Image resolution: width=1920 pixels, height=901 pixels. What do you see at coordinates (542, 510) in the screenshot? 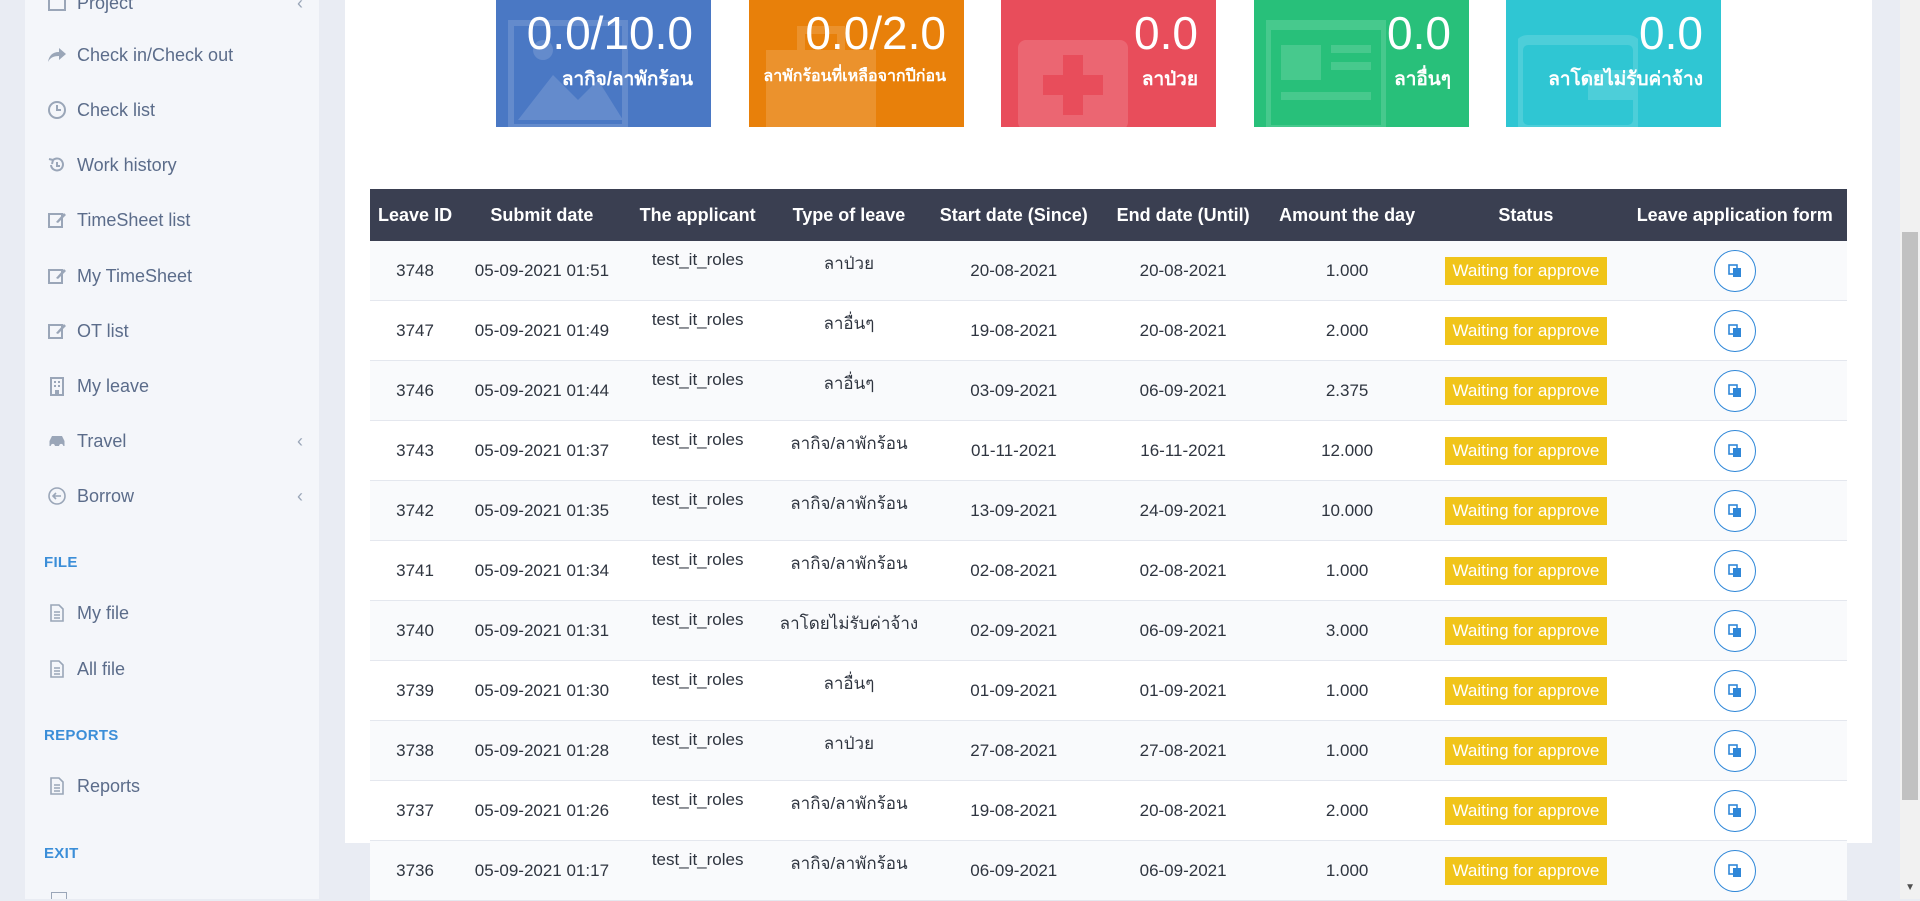
I see `cell-submit: 05-09-2021 01:35` at bounding box center [542, 510].